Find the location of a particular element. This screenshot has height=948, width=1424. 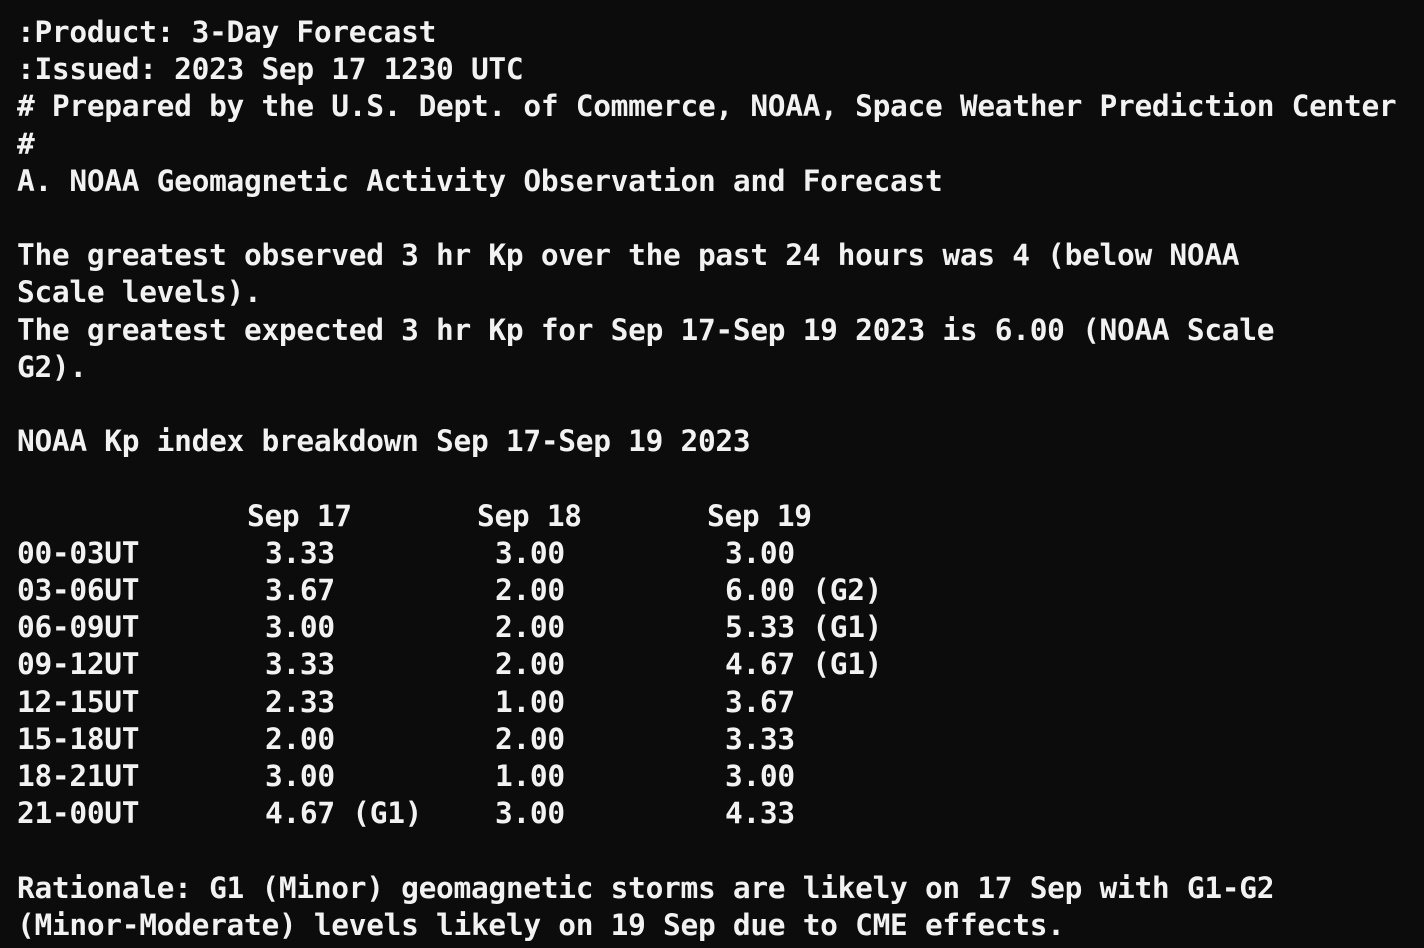

table-row-period: 21-00UT is located at coordinates (78, 813).